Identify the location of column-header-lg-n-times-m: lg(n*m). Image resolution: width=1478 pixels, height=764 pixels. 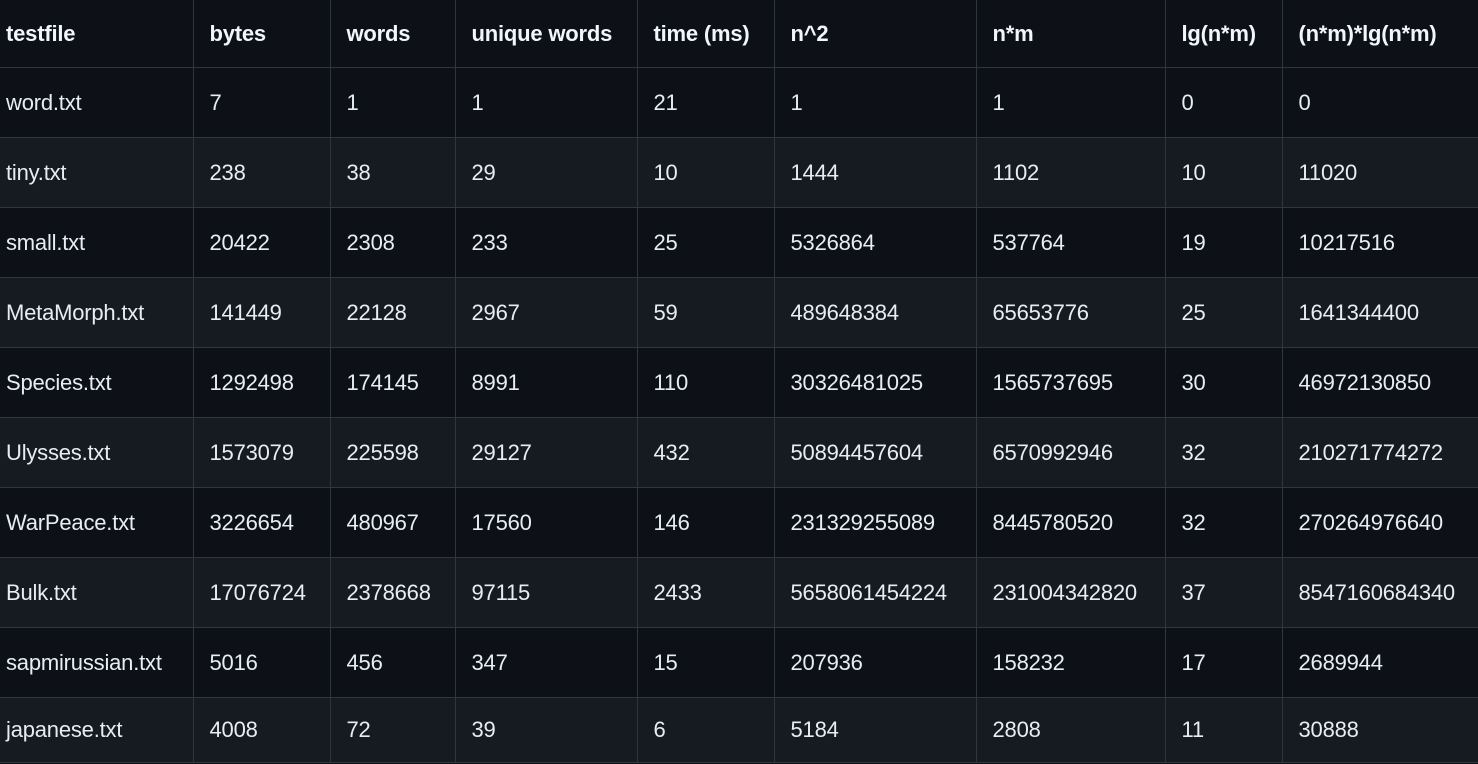
(1223, 34).